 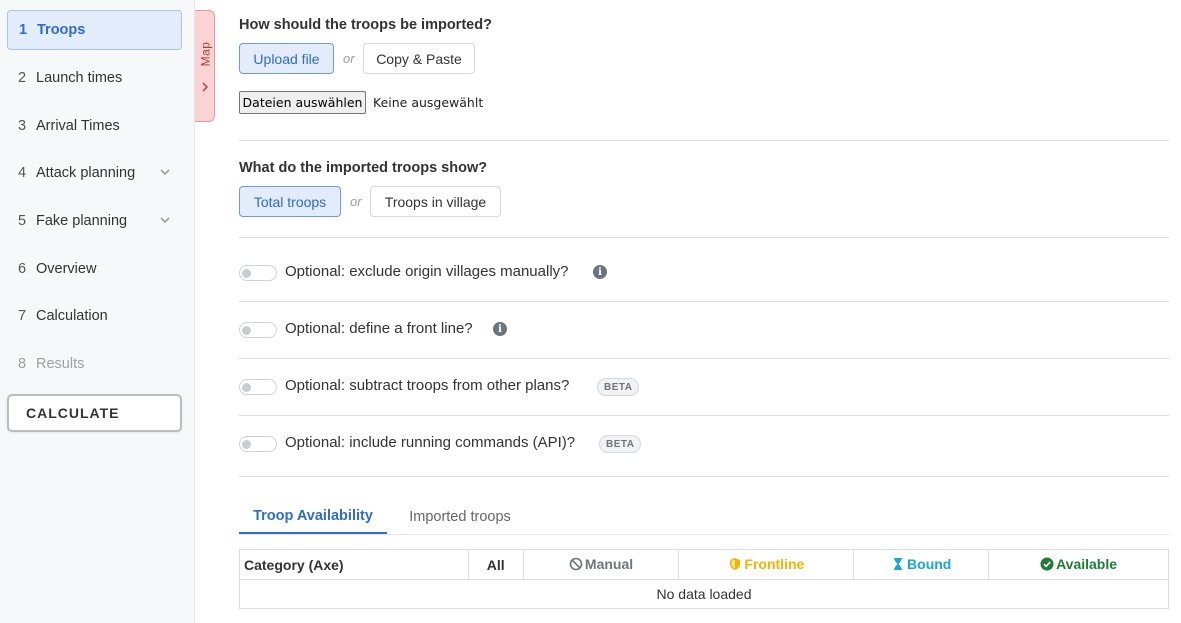 I want to click on empty-table-message: No data loaded, so click(x=704, y=594).